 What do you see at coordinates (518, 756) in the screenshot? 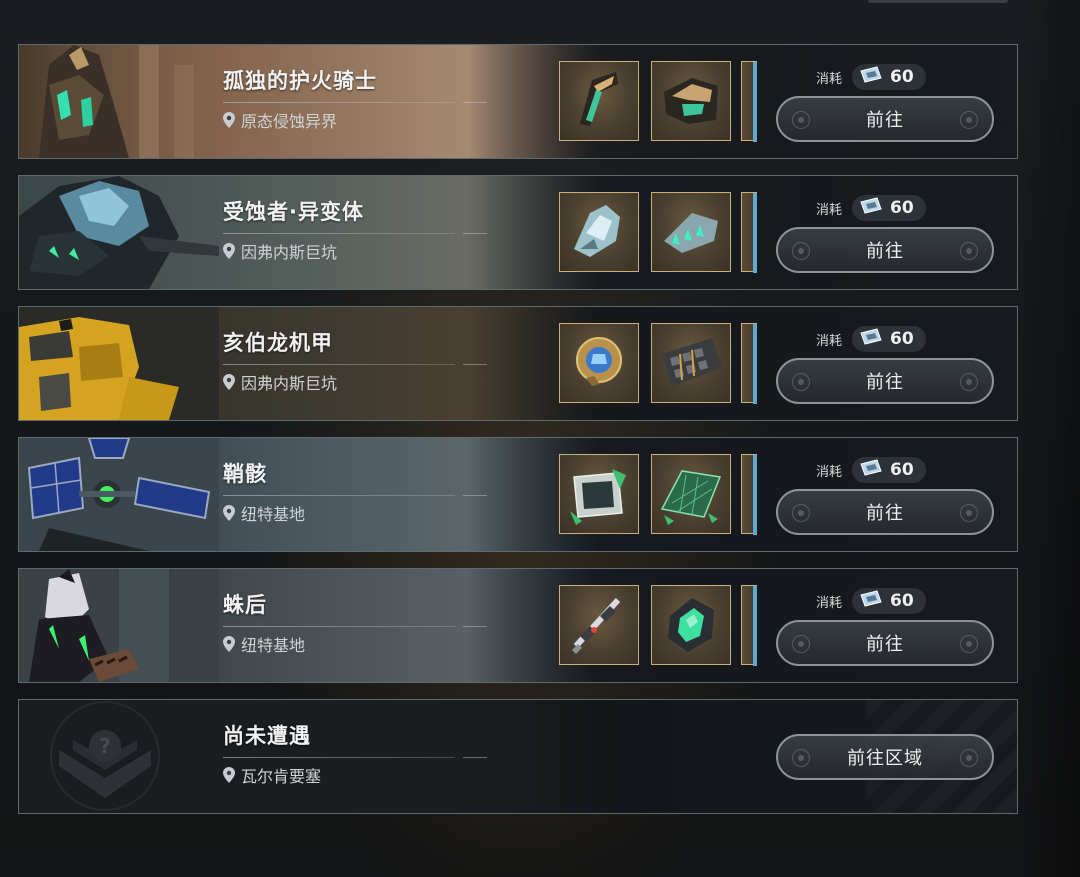
I see `boss-card-unknown: ? 尚未遭遇 瓦尔肯要塞 前往区域` at bounding box center [518, 756].